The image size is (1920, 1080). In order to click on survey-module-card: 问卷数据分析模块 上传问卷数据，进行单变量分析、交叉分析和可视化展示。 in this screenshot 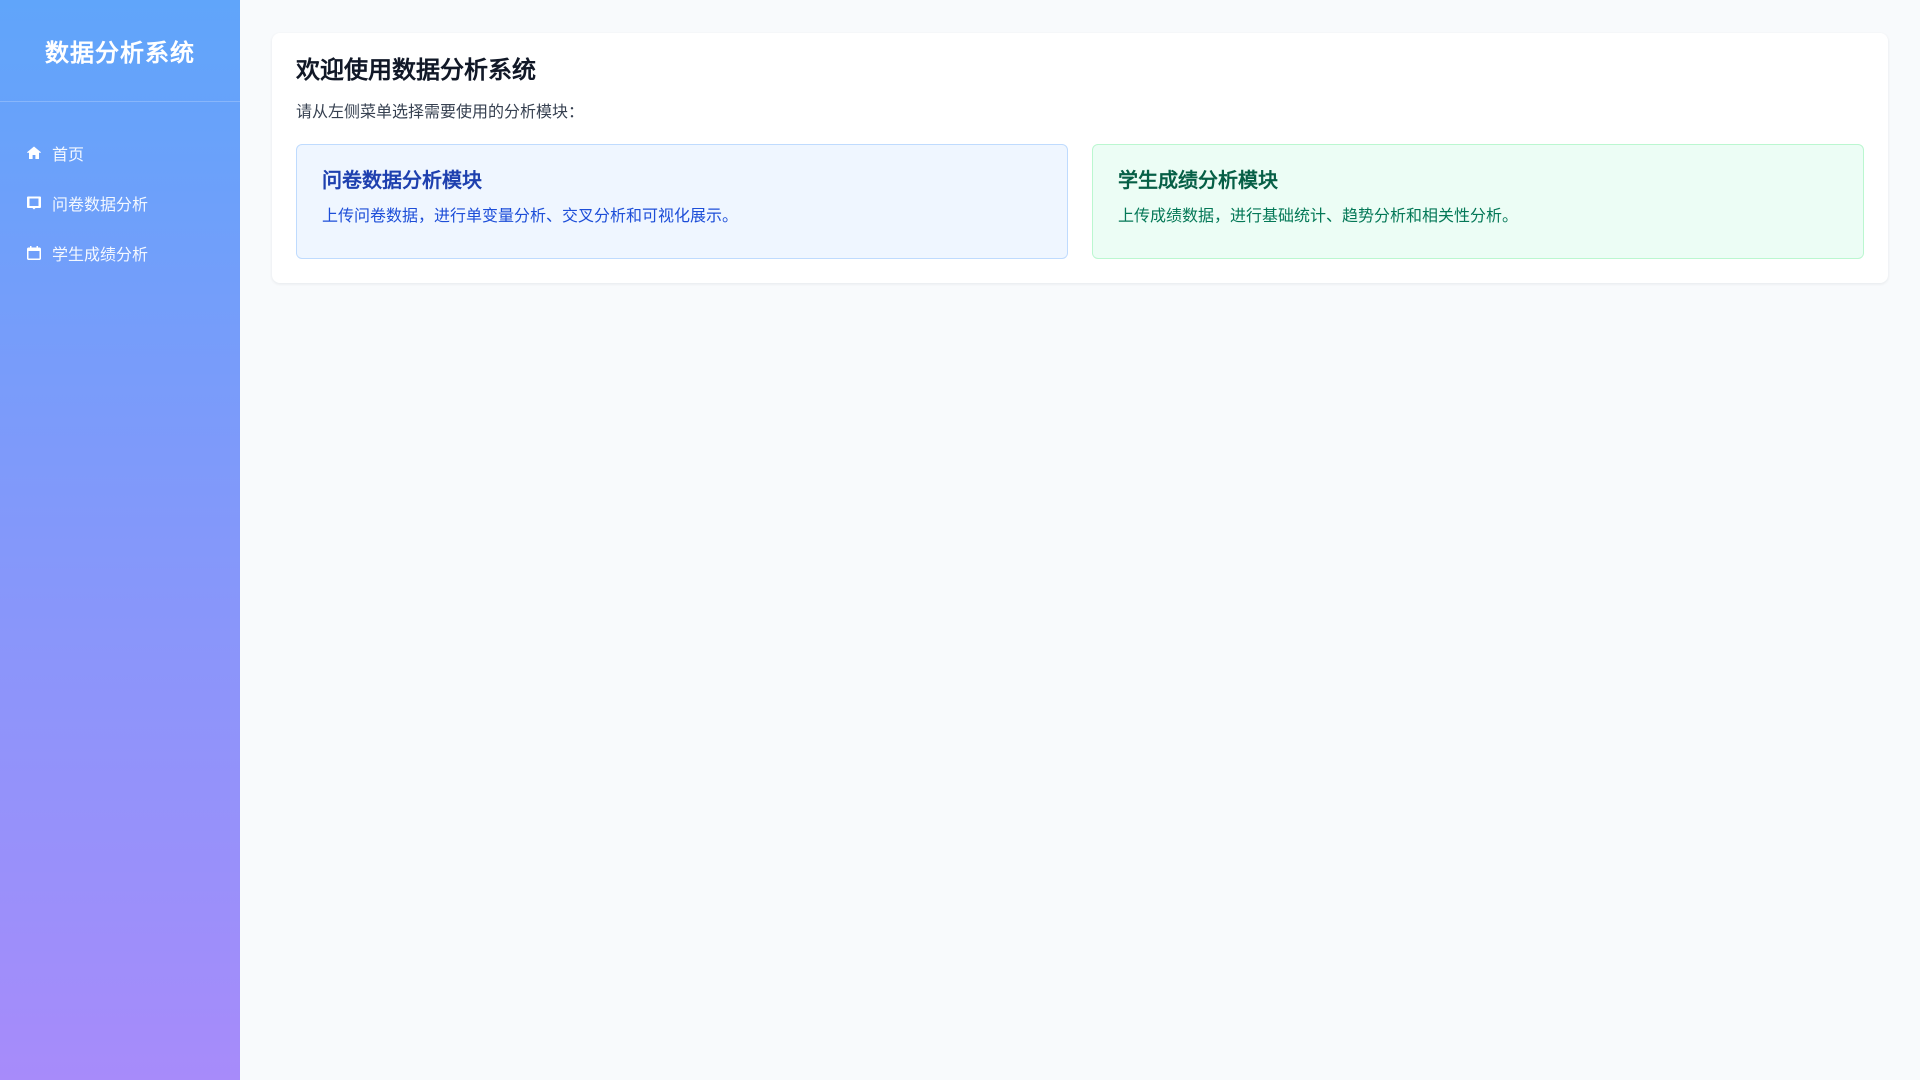, I will do `click(682, 201)`.